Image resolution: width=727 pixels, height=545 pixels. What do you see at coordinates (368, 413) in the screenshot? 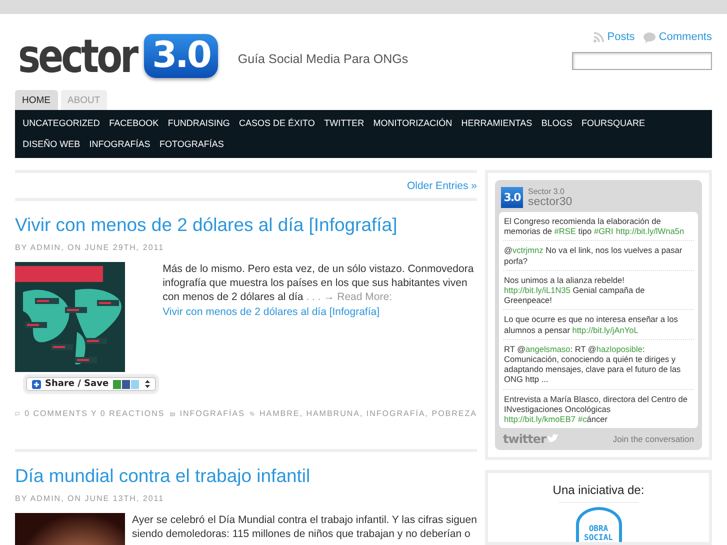
I see `post-tags: HAMBRE, HAMBRUNA, INFOGRAFÍA, POBREZA` at bounding box center [368, 413].